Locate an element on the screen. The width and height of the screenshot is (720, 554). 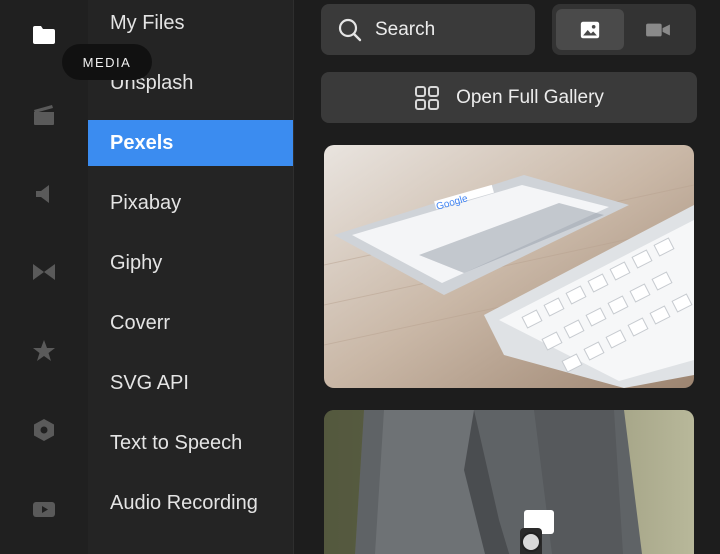
youtube-nav-button is located at coordinates (44, 509).